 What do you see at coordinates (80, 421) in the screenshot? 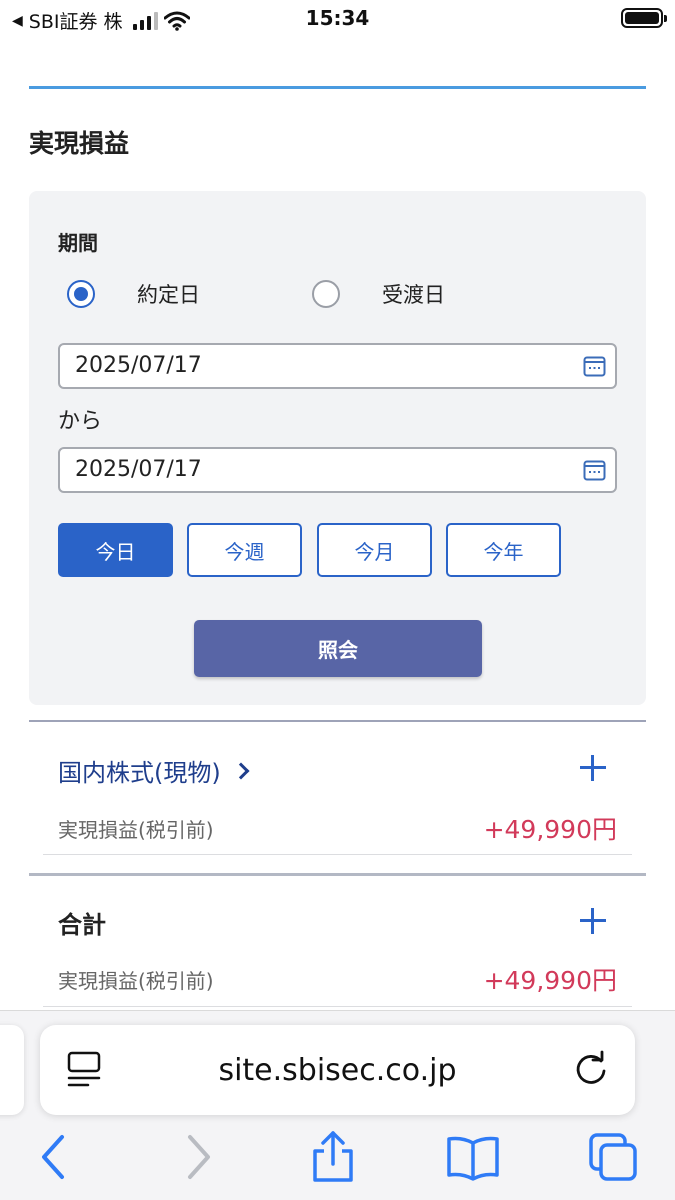
I see `from-label: から` at bounding box center [80, 421].